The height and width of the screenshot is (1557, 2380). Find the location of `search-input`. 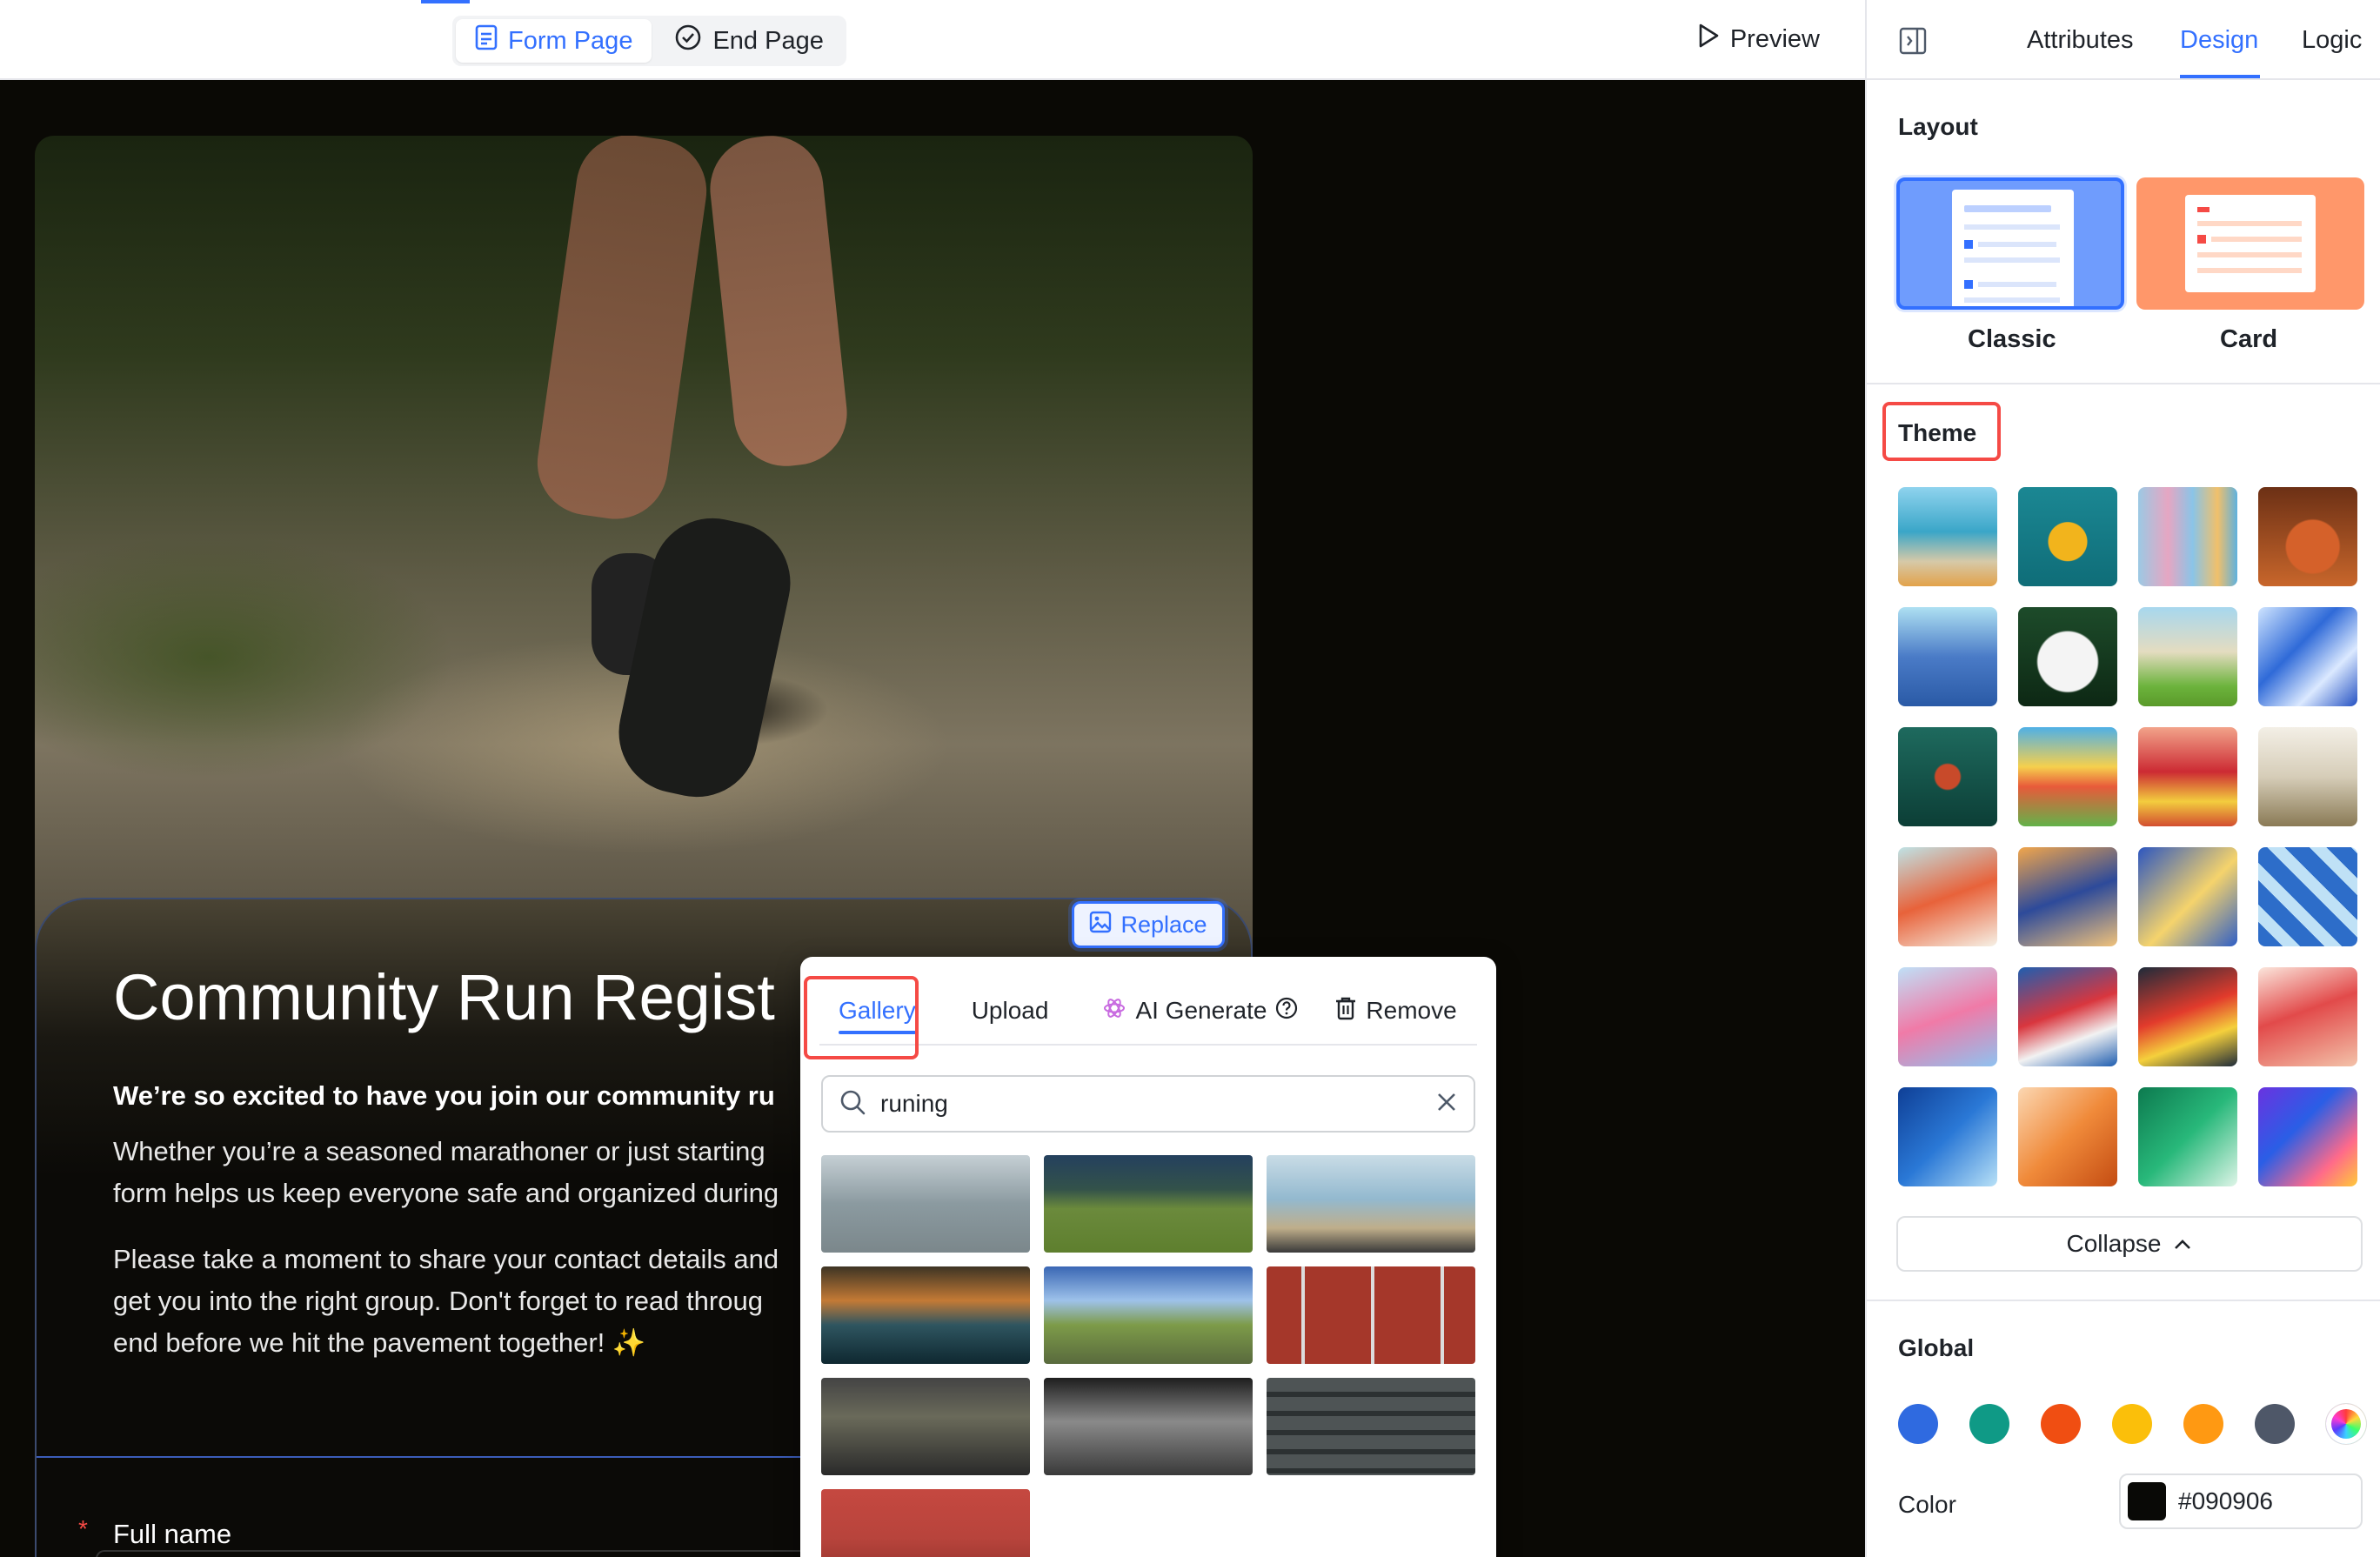

search-input is located at coordinates (1150, 1104).